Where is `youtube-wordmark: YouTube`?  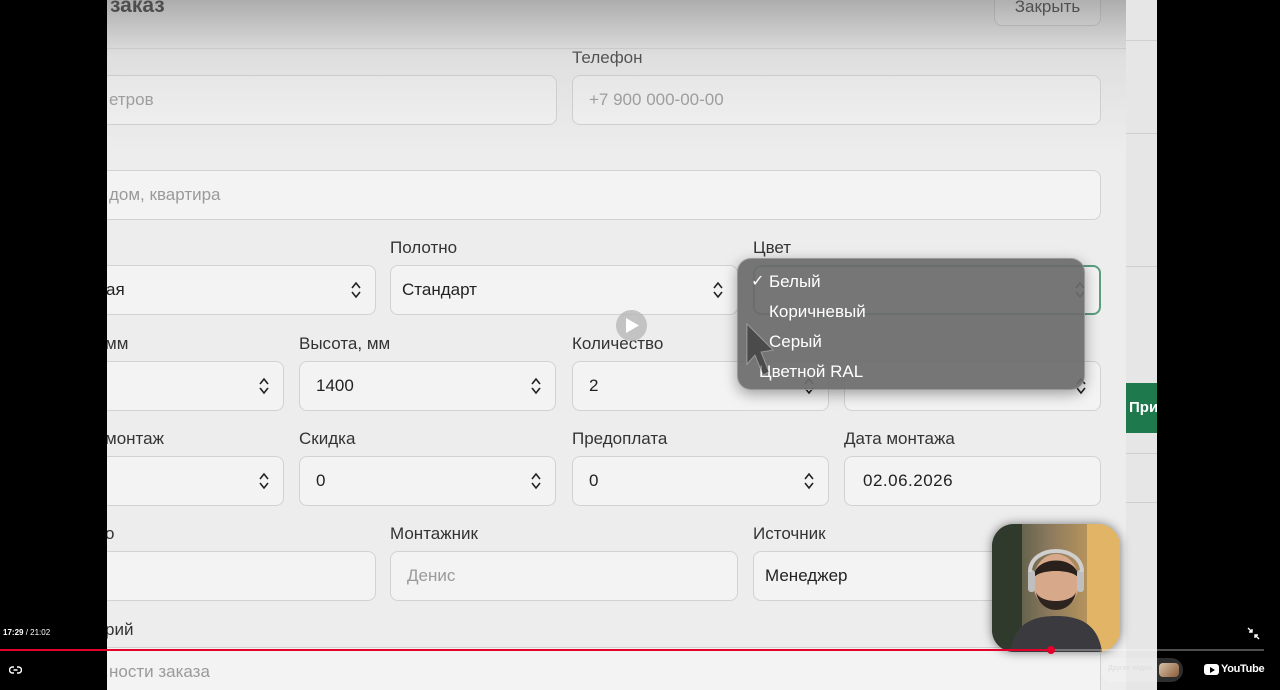 youtube-wordmark: YouTube is located at coordinates (1243, 669).